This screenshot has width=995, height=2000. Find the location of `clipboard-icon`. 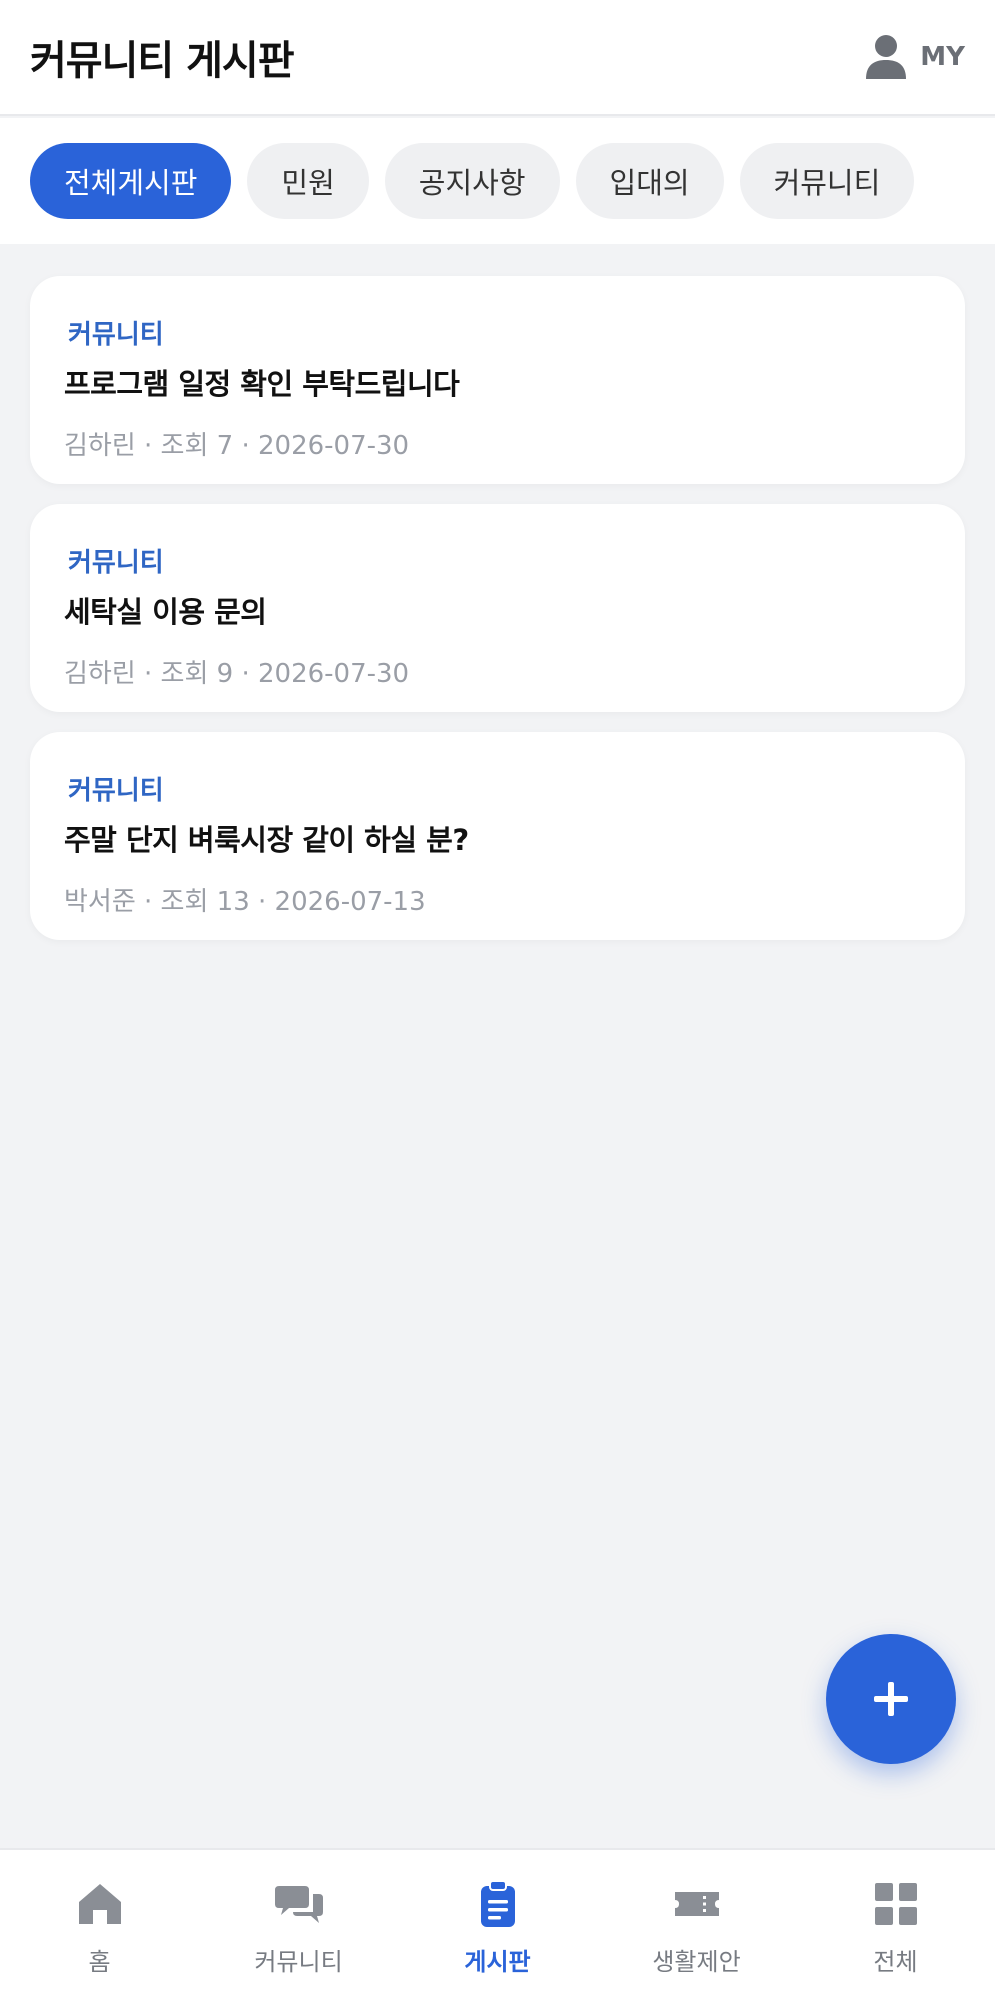

clipboard-icon is located at coordinates (497, 1903).